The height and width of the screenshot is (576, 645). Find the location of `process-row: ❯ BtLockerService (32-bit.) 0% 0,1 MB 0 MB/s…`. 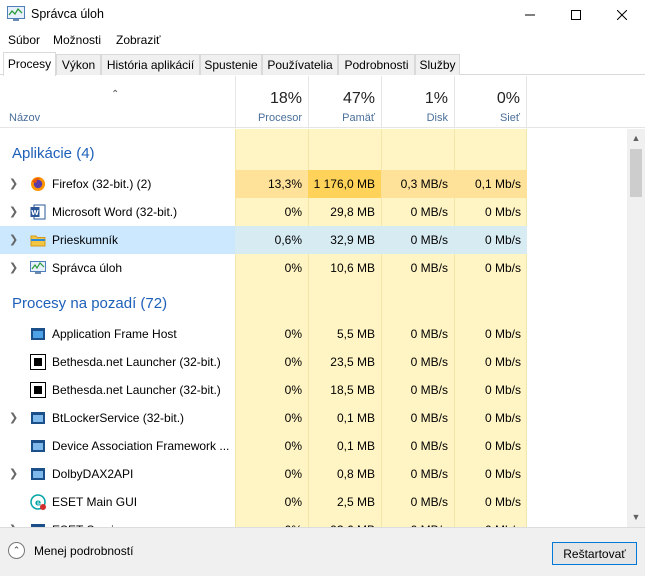

process-row: ❯ BtLockerService (32-bit.) 0% 0,1 MB 0 MB/s… is located at coordinates (263, 418).